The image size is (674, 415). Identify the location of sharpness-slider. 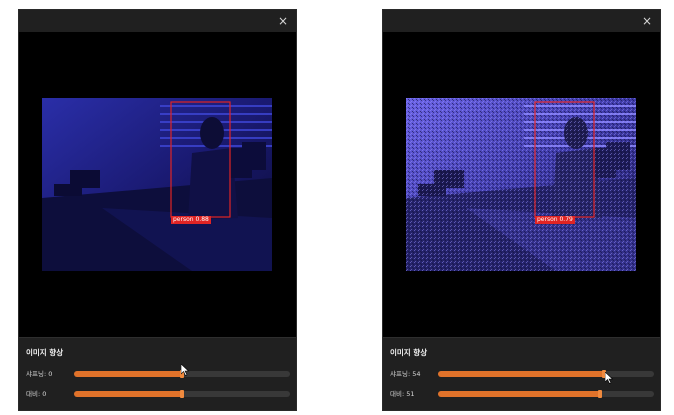
(546, 374).